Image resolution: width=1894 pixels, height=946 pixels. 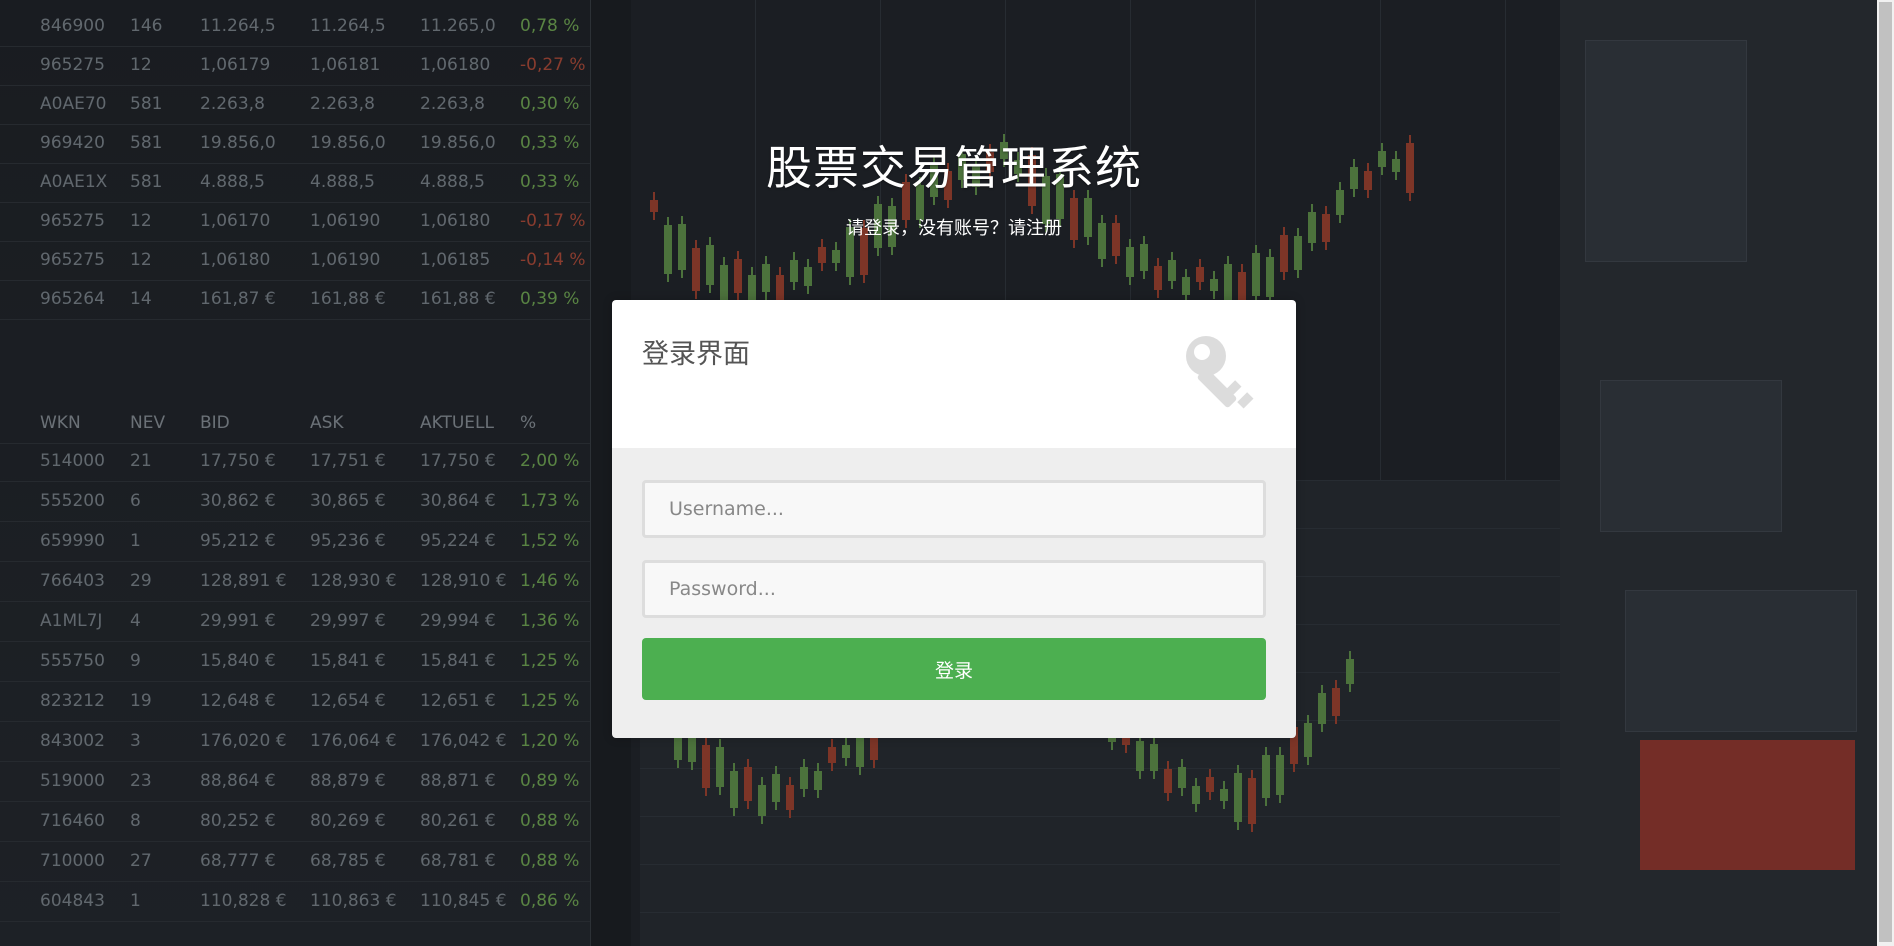 I want to click on page-scrollbar-thumb, so click(x=1885, y=472).